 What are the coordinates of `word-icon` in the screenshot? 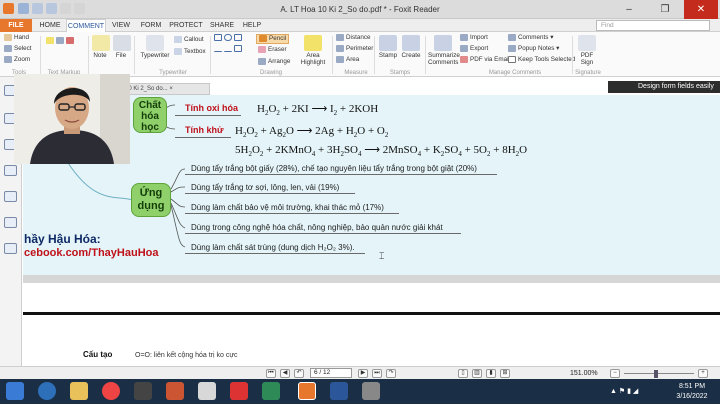 It's located at (339, 391).